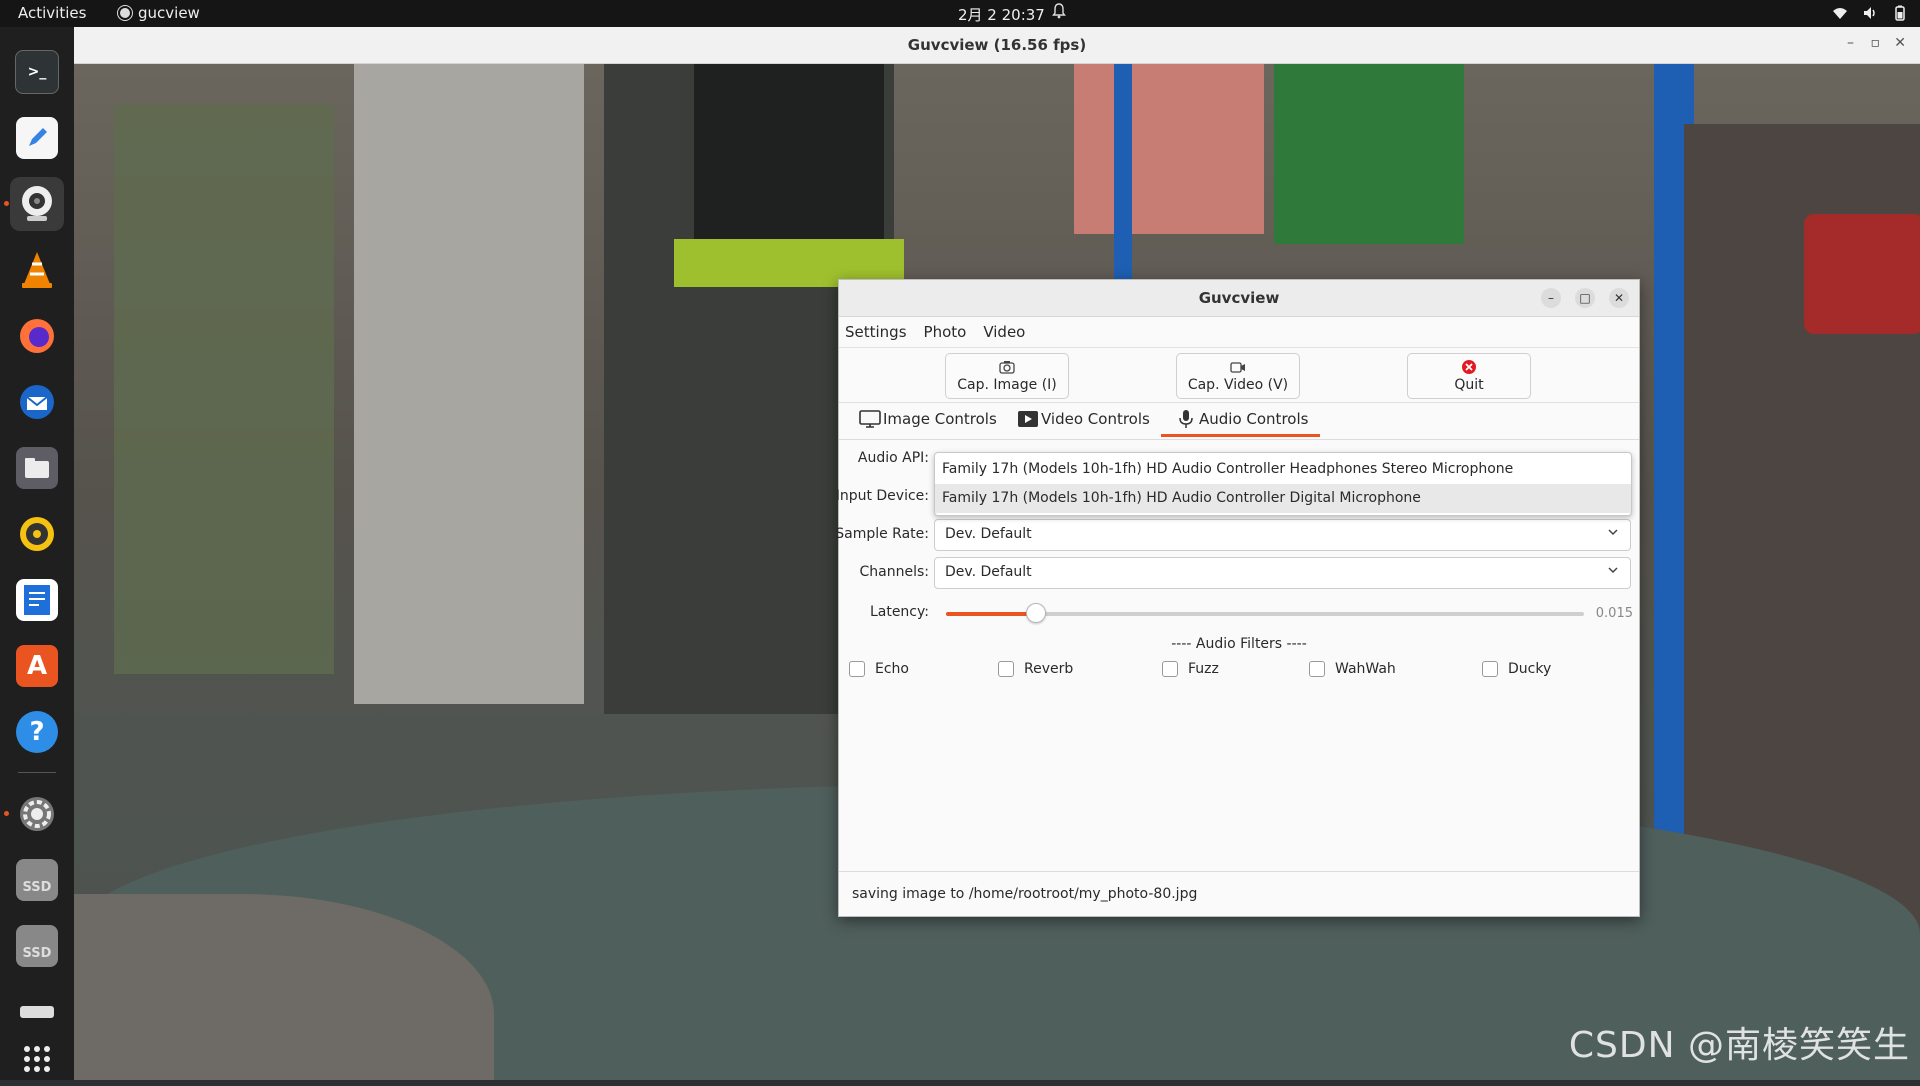 This screenshot has height=1086, width=1920. What do you see at coordinates (37, 1059) in the screenshot?
I see `dock-show-apps` at bounding box center [37, 1059].